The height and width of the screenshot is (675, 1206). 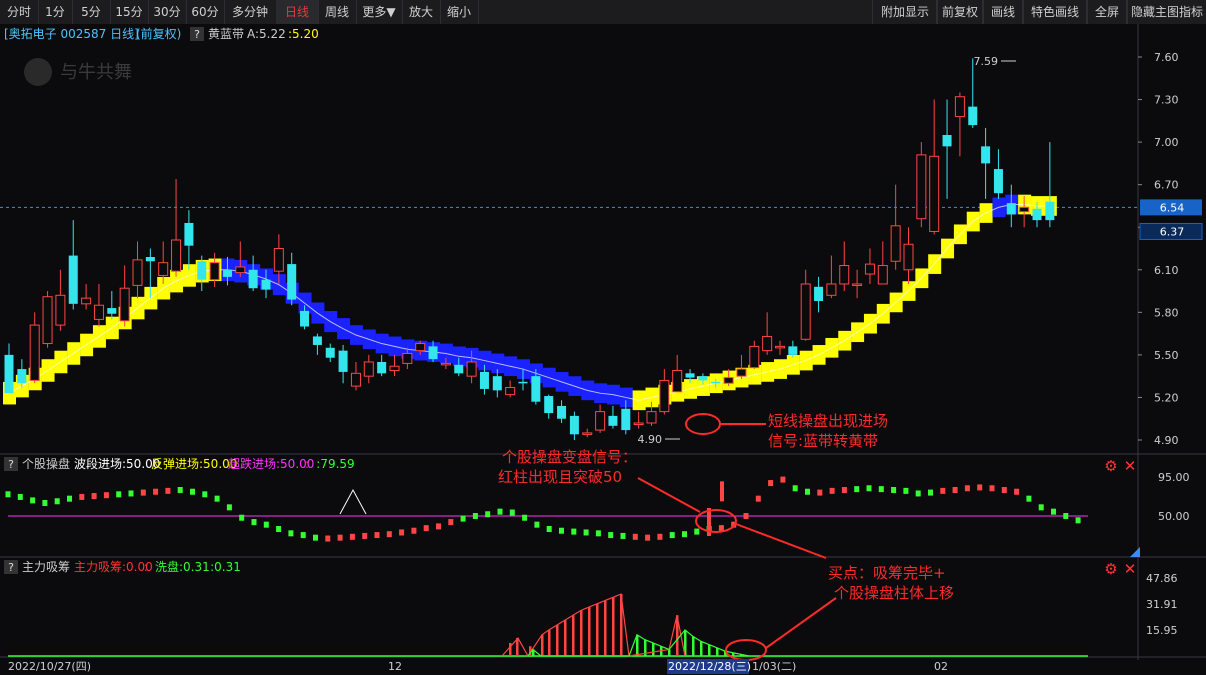 What do you see at coordinates (722, 491) in the screenshot?
I see `sub1-breakout-bar` at bounding box center [722, 491].